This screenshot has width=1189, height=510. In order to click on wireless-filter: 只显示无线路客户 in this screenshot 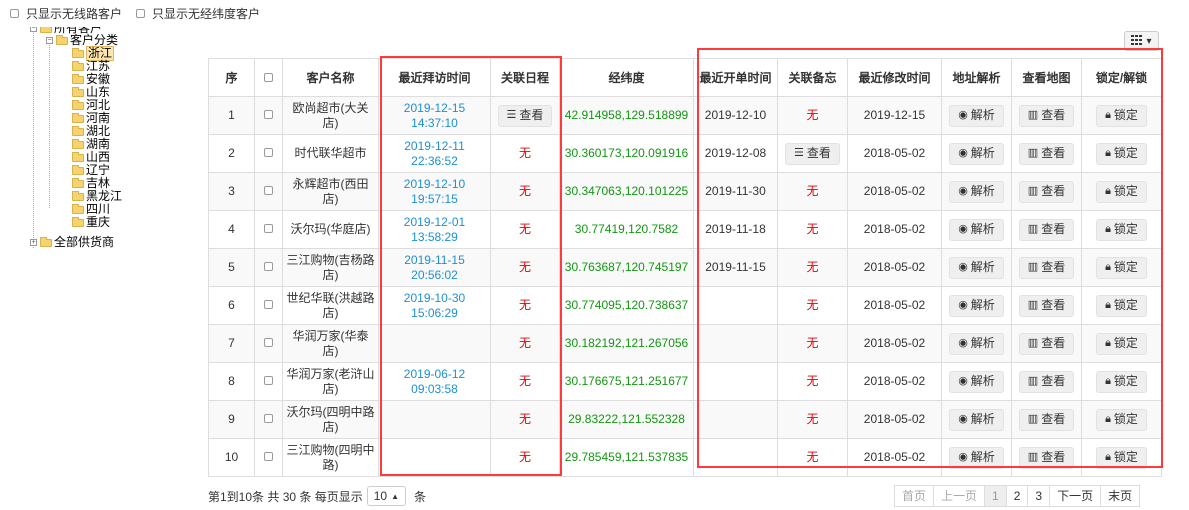, I will do `click(66, 13)`.